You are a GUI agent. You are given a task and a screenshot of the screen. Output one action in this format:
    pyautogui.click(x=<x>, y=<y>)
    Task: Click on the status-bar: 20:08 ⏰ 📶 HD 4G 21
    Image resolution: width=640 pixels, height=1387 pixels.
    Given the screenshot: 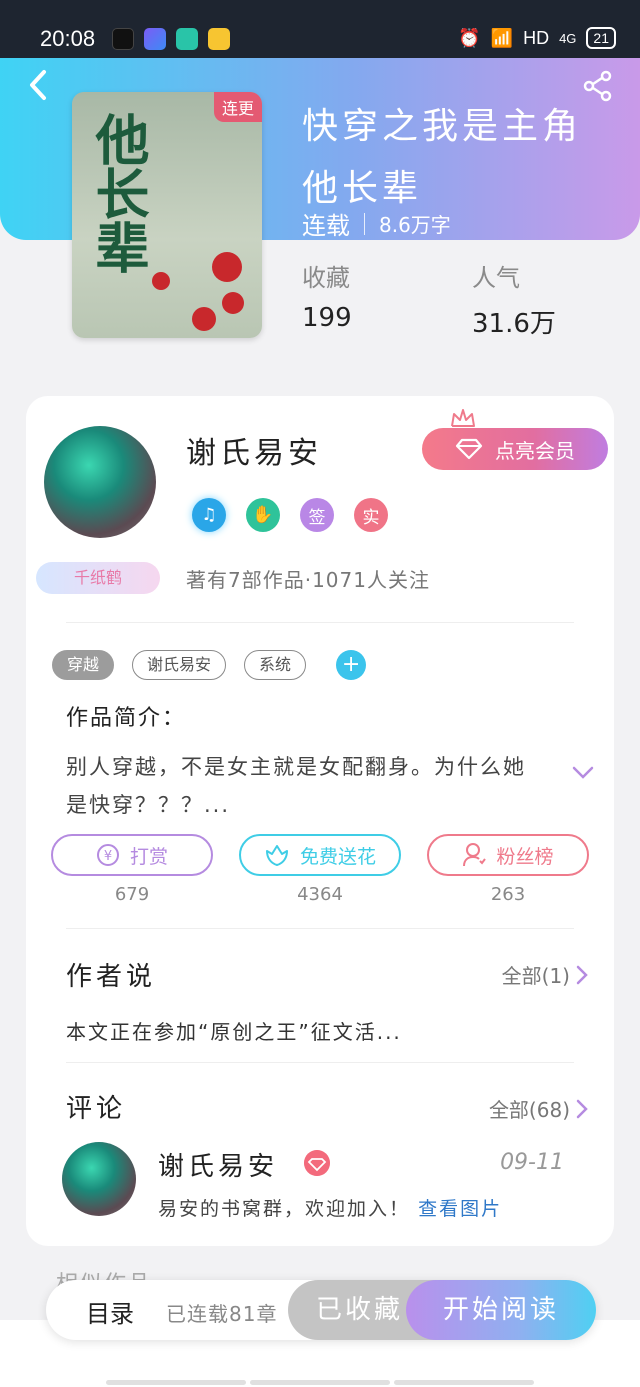 What is the action you would take?
    pyautogui.click(x=320, y=29)
    